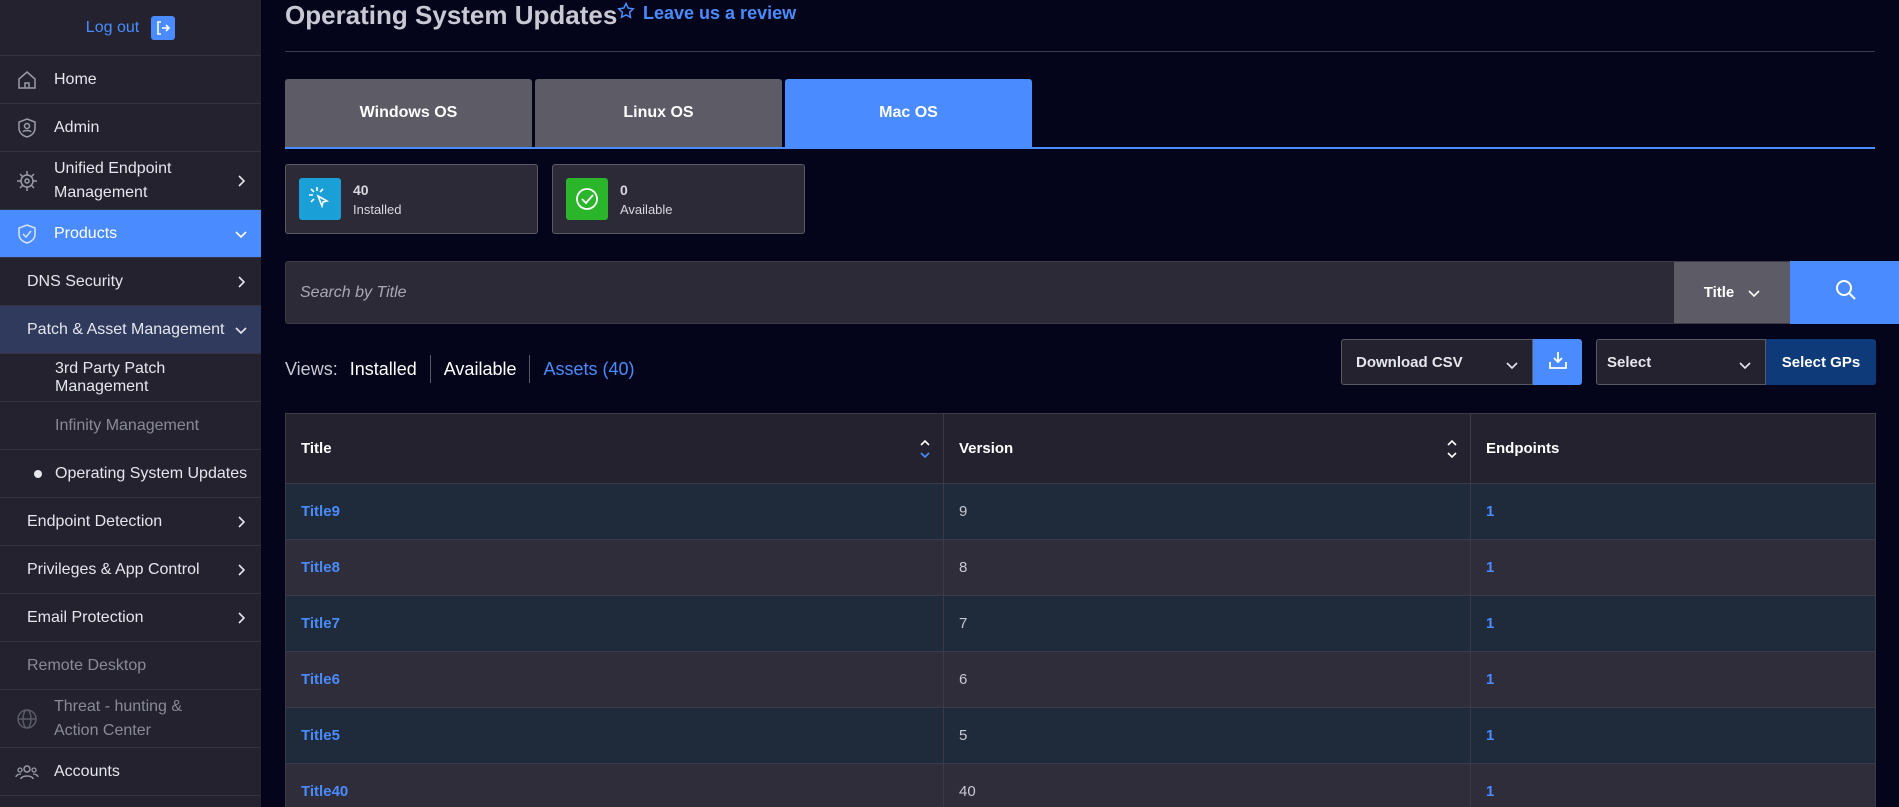  I want to click on available-count: 0, so click(624, 189).